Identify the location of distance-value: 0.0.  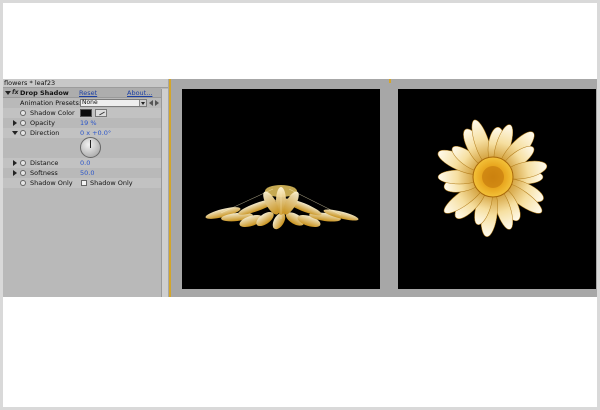
(85, 163).